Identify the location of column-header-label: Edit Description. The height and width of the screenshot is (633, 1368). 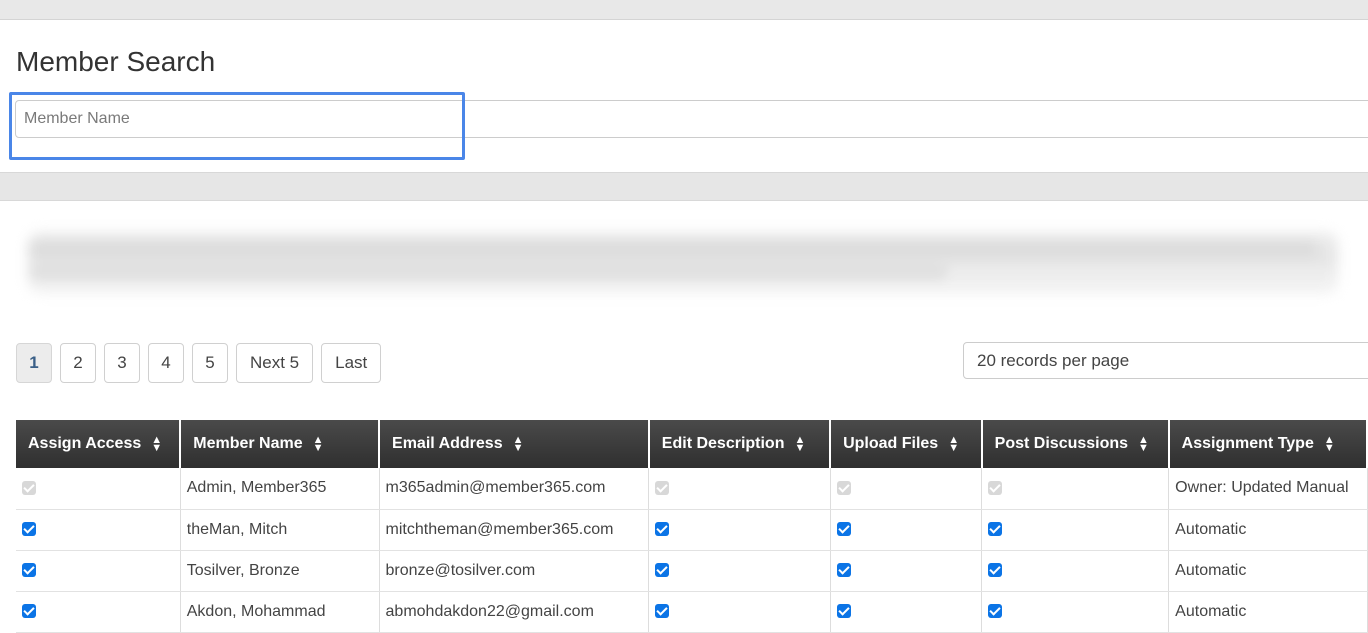
(723, 443).